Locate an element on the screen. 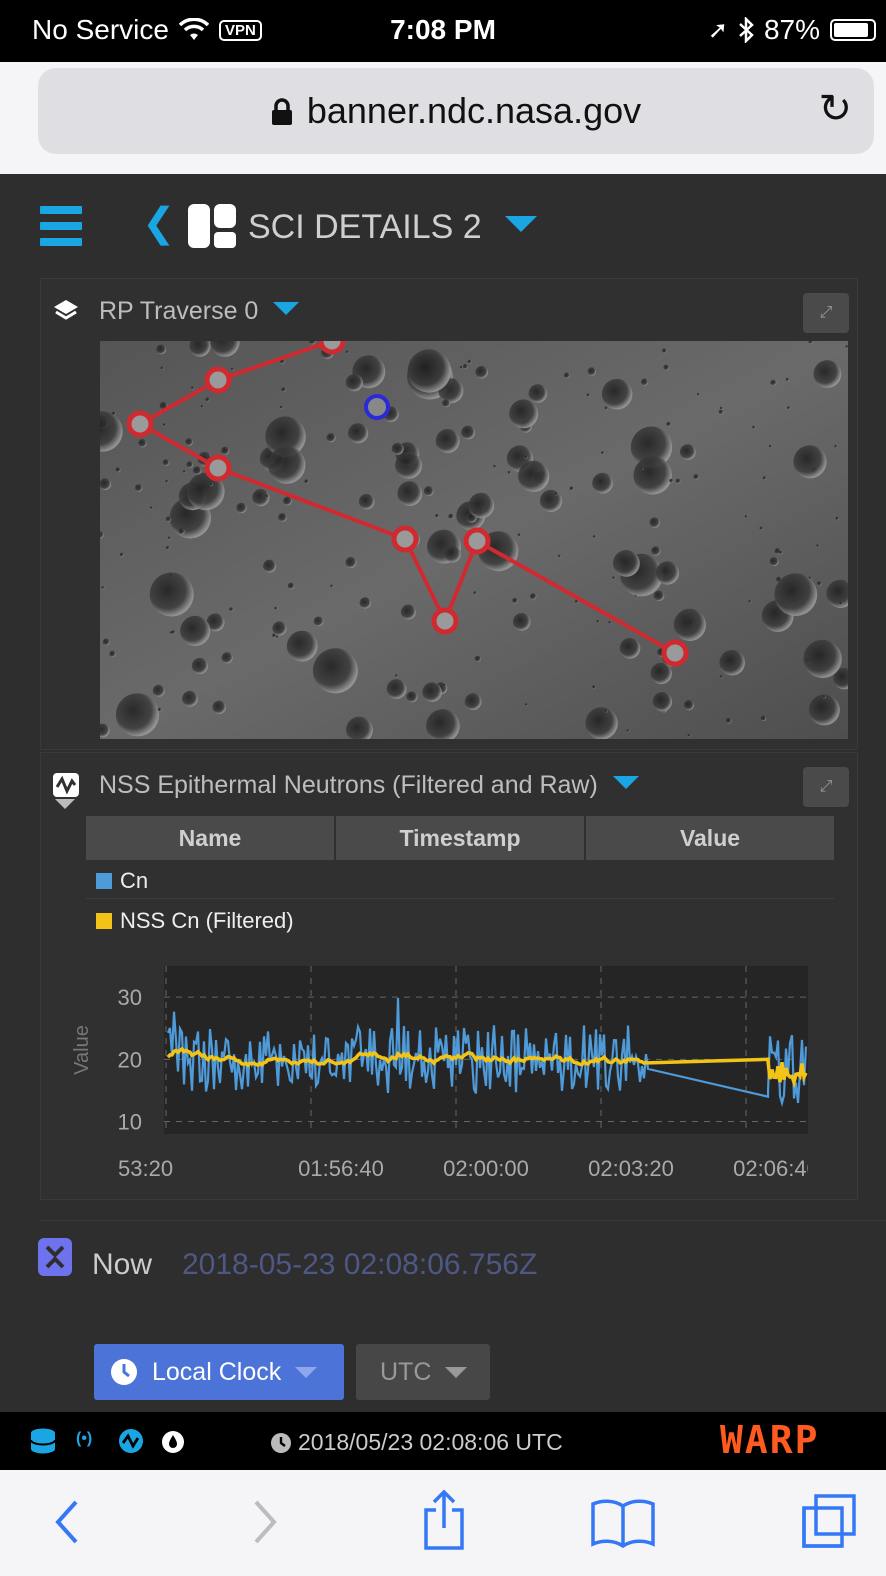 This screenshot has width=886, height=1576. col-name-header: Name is located at coordinates (210, 838).